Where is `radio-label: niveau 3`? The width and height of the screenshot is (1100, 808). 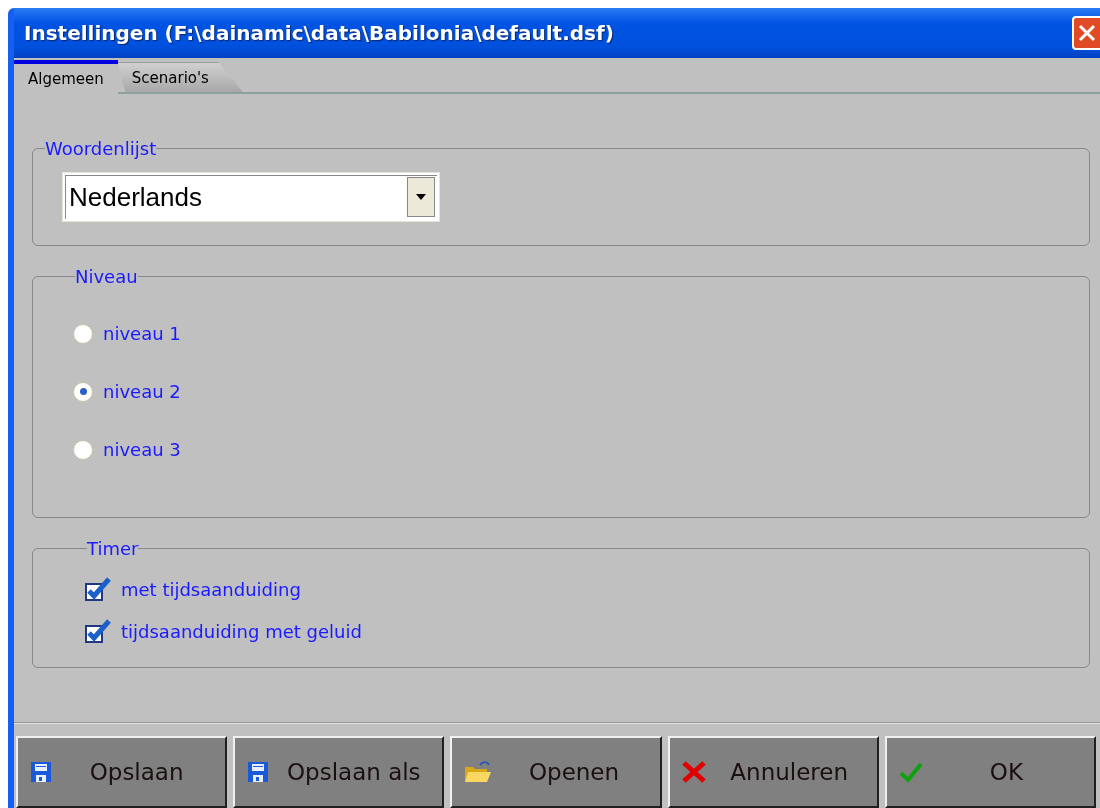
radio-label: niveau 3 is located at coordinates (142, 449).